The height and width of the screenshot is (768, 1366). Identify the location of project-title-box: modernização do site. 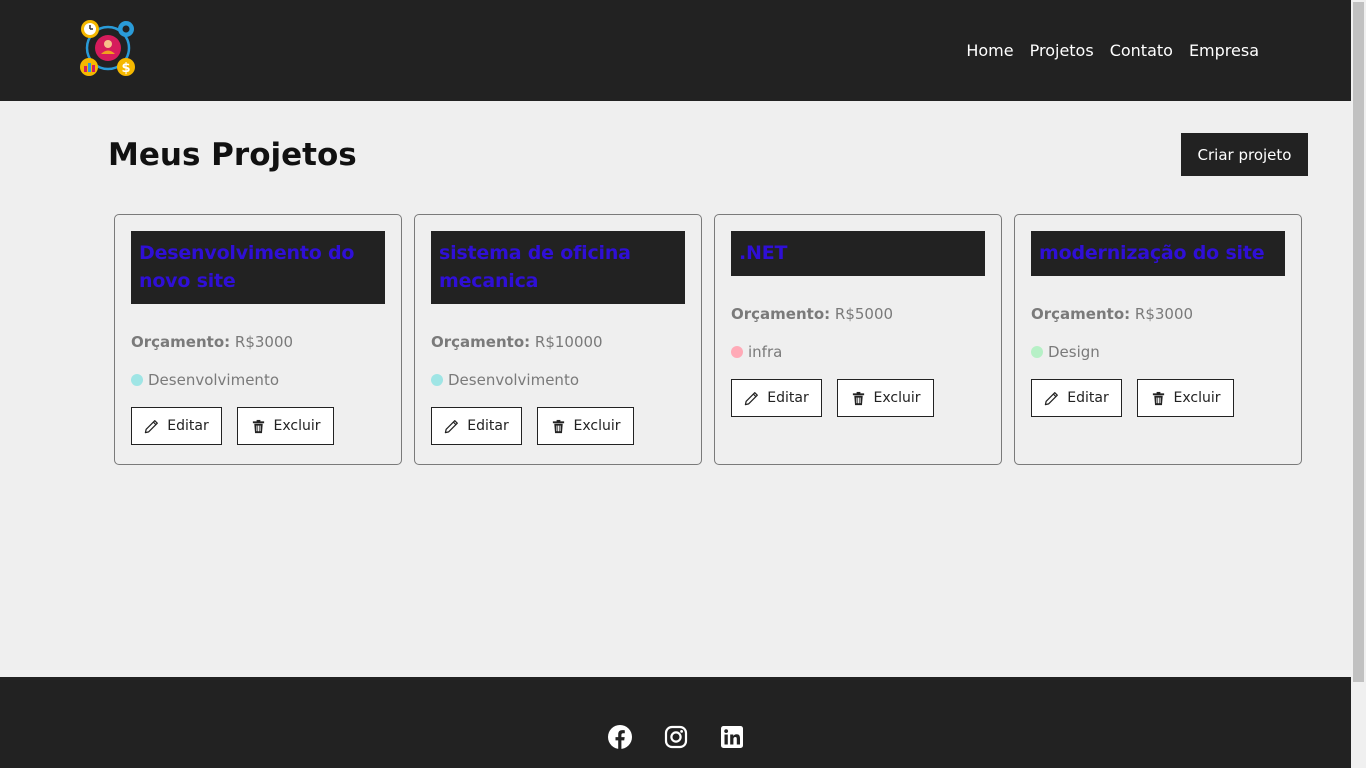
(1158, 253).